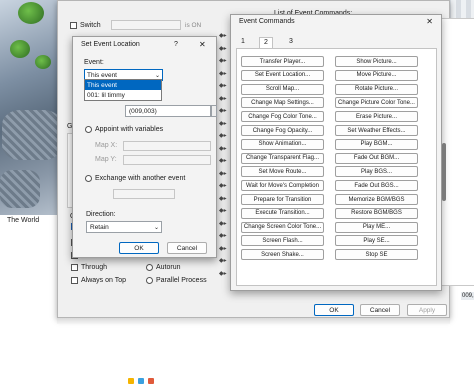 The height and width of the screenshot is (387, 474). Describe the element at coordinates (101, 214) in the screenshot. I see `direction-label: Direction:` at that location.